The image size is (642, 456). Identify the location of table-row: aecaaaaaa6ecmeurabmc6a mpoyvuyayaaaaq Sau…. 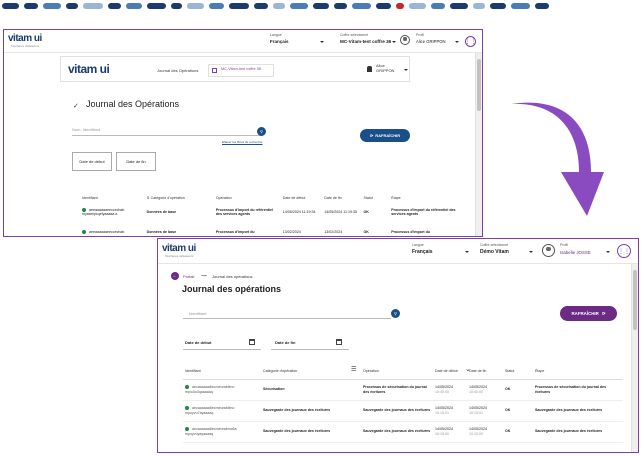
(403, 431).